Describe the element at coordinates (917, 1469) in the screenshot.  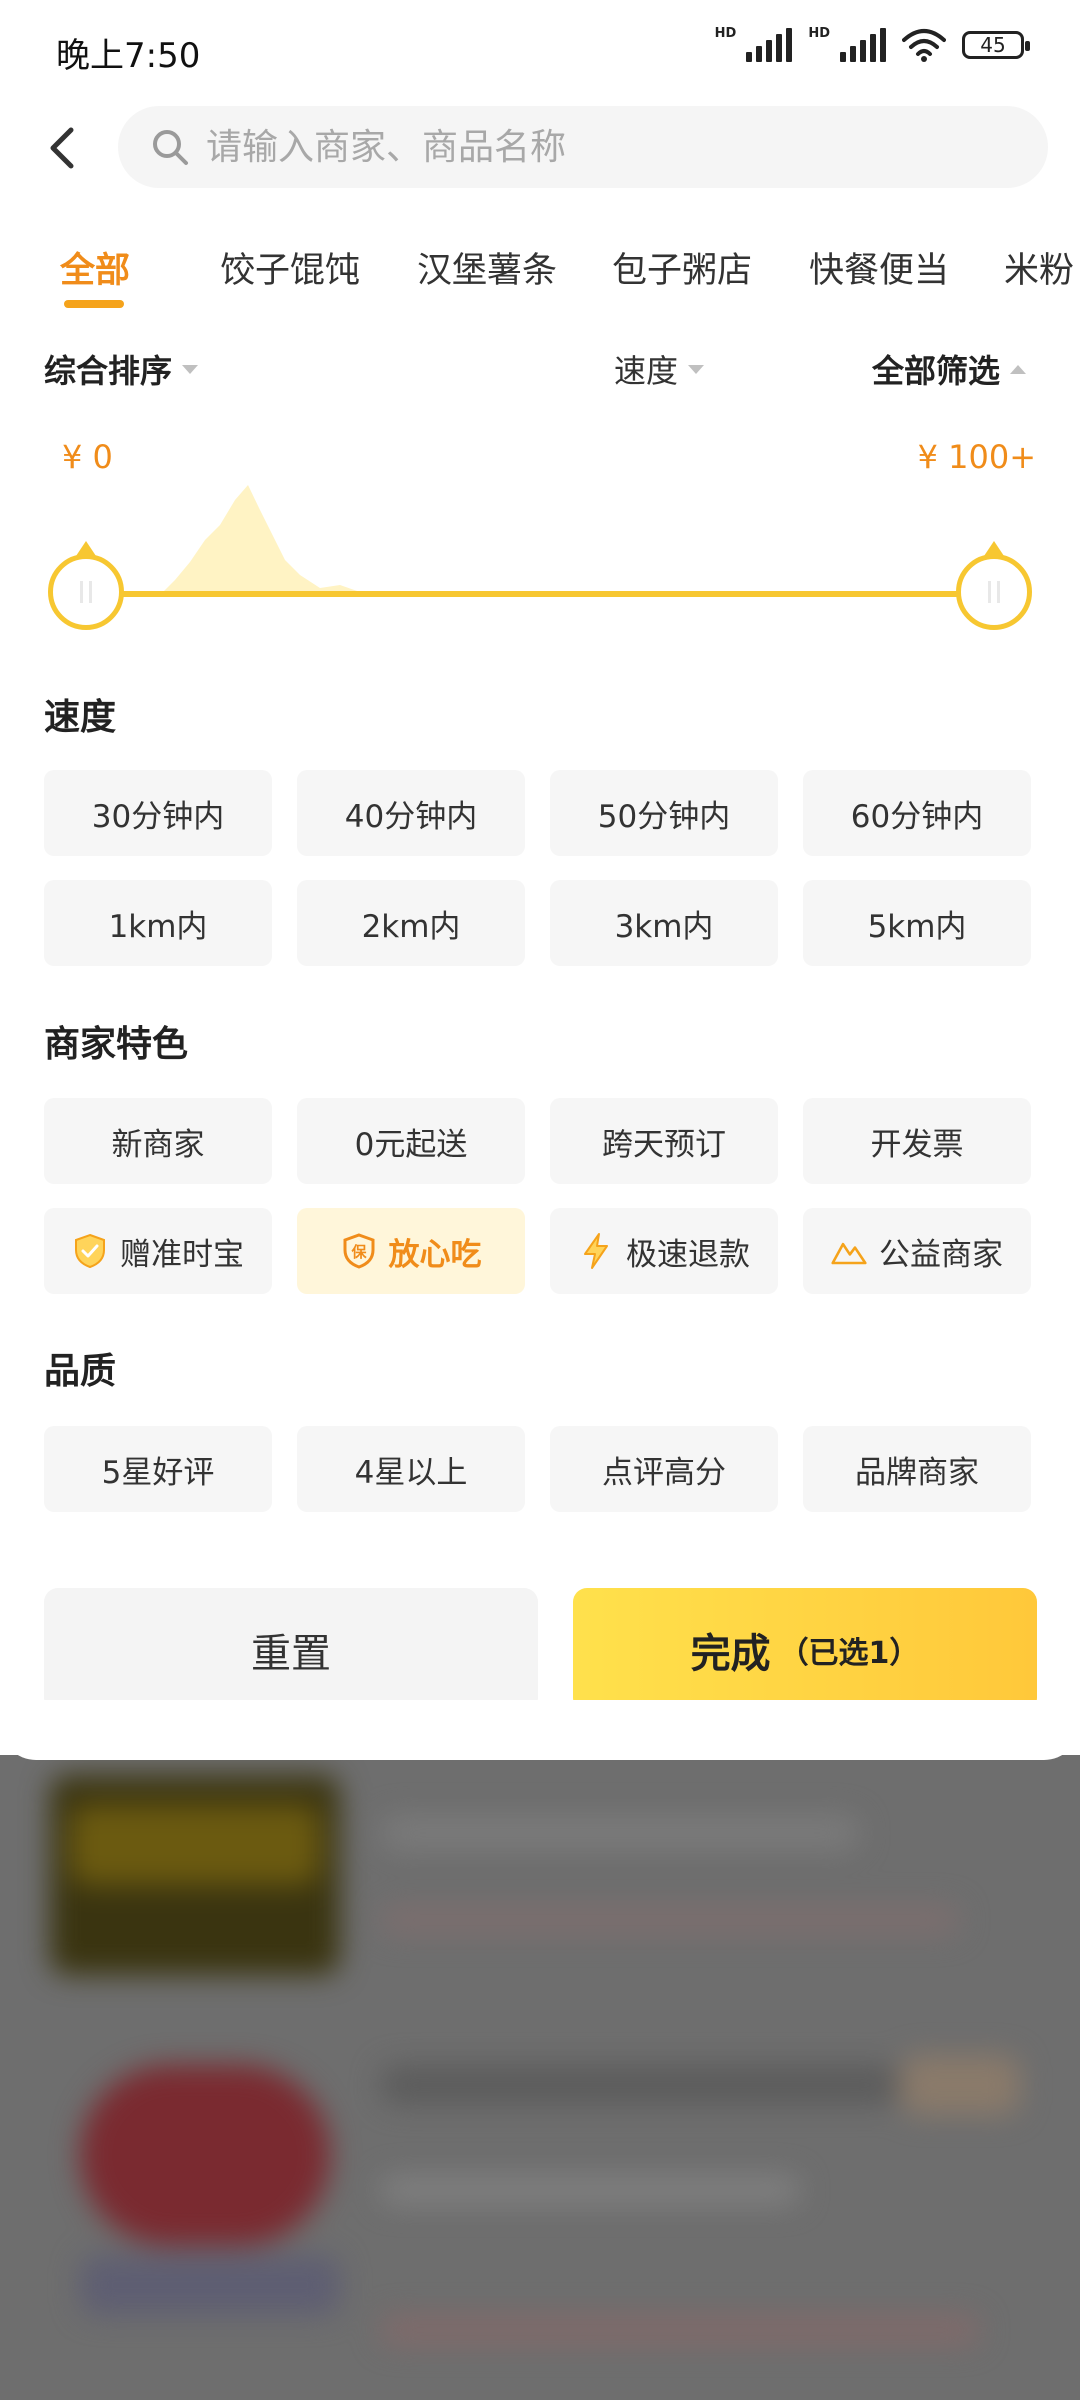
I see `chip-brand-merchant: 品牌商家` at that location.